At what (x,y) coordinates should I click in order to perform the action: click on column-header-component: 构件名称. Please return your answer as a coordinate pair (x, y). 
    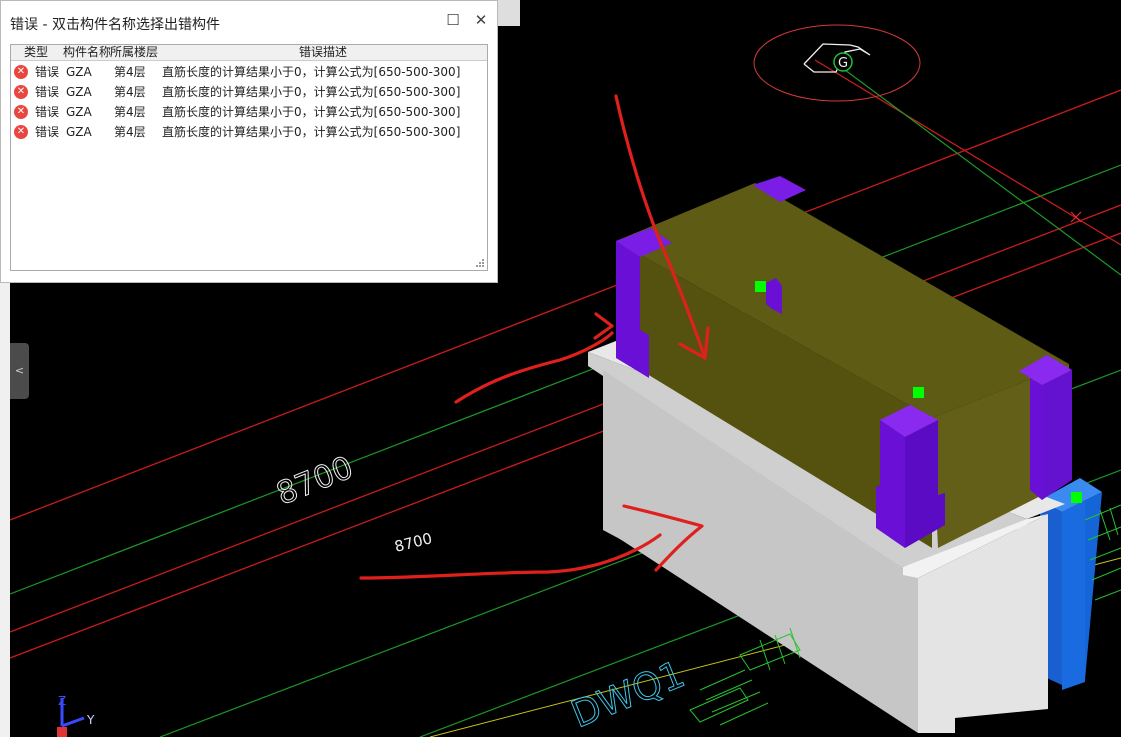
    Looking at the image, I should click on (87, 52).